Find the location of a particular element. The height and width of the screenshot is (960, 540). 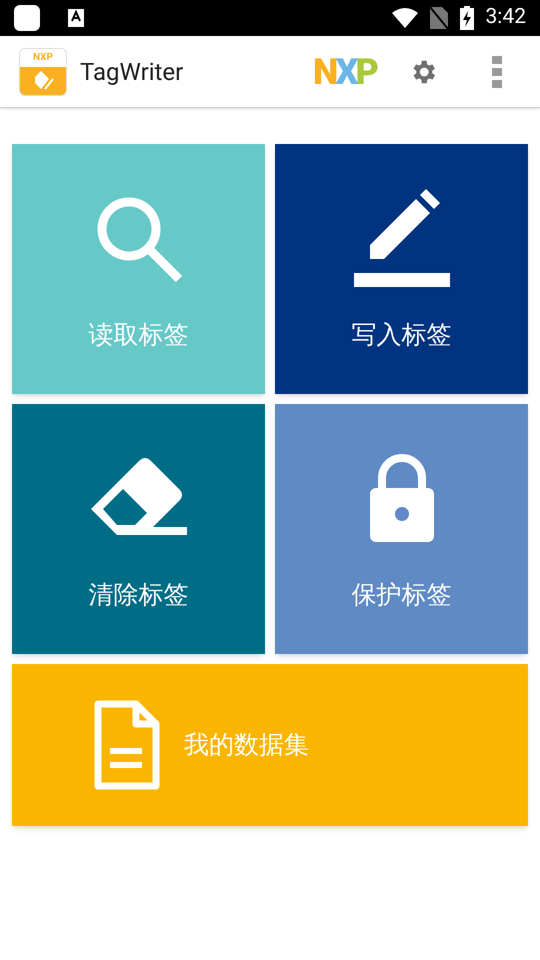

no-sim-icon is located at coordinates (439, 18).